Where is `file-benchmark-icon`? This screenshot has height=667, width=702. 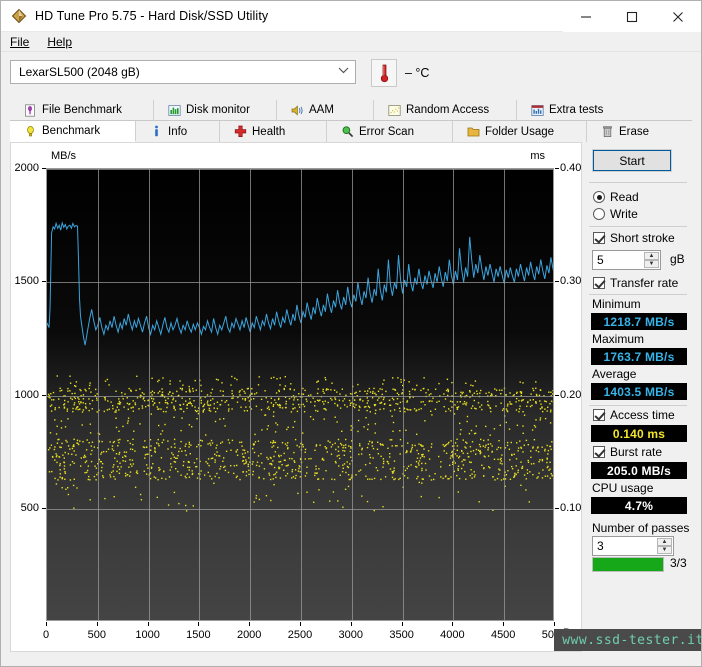
file-benchmark-icon is located at coordinates (30, 110).